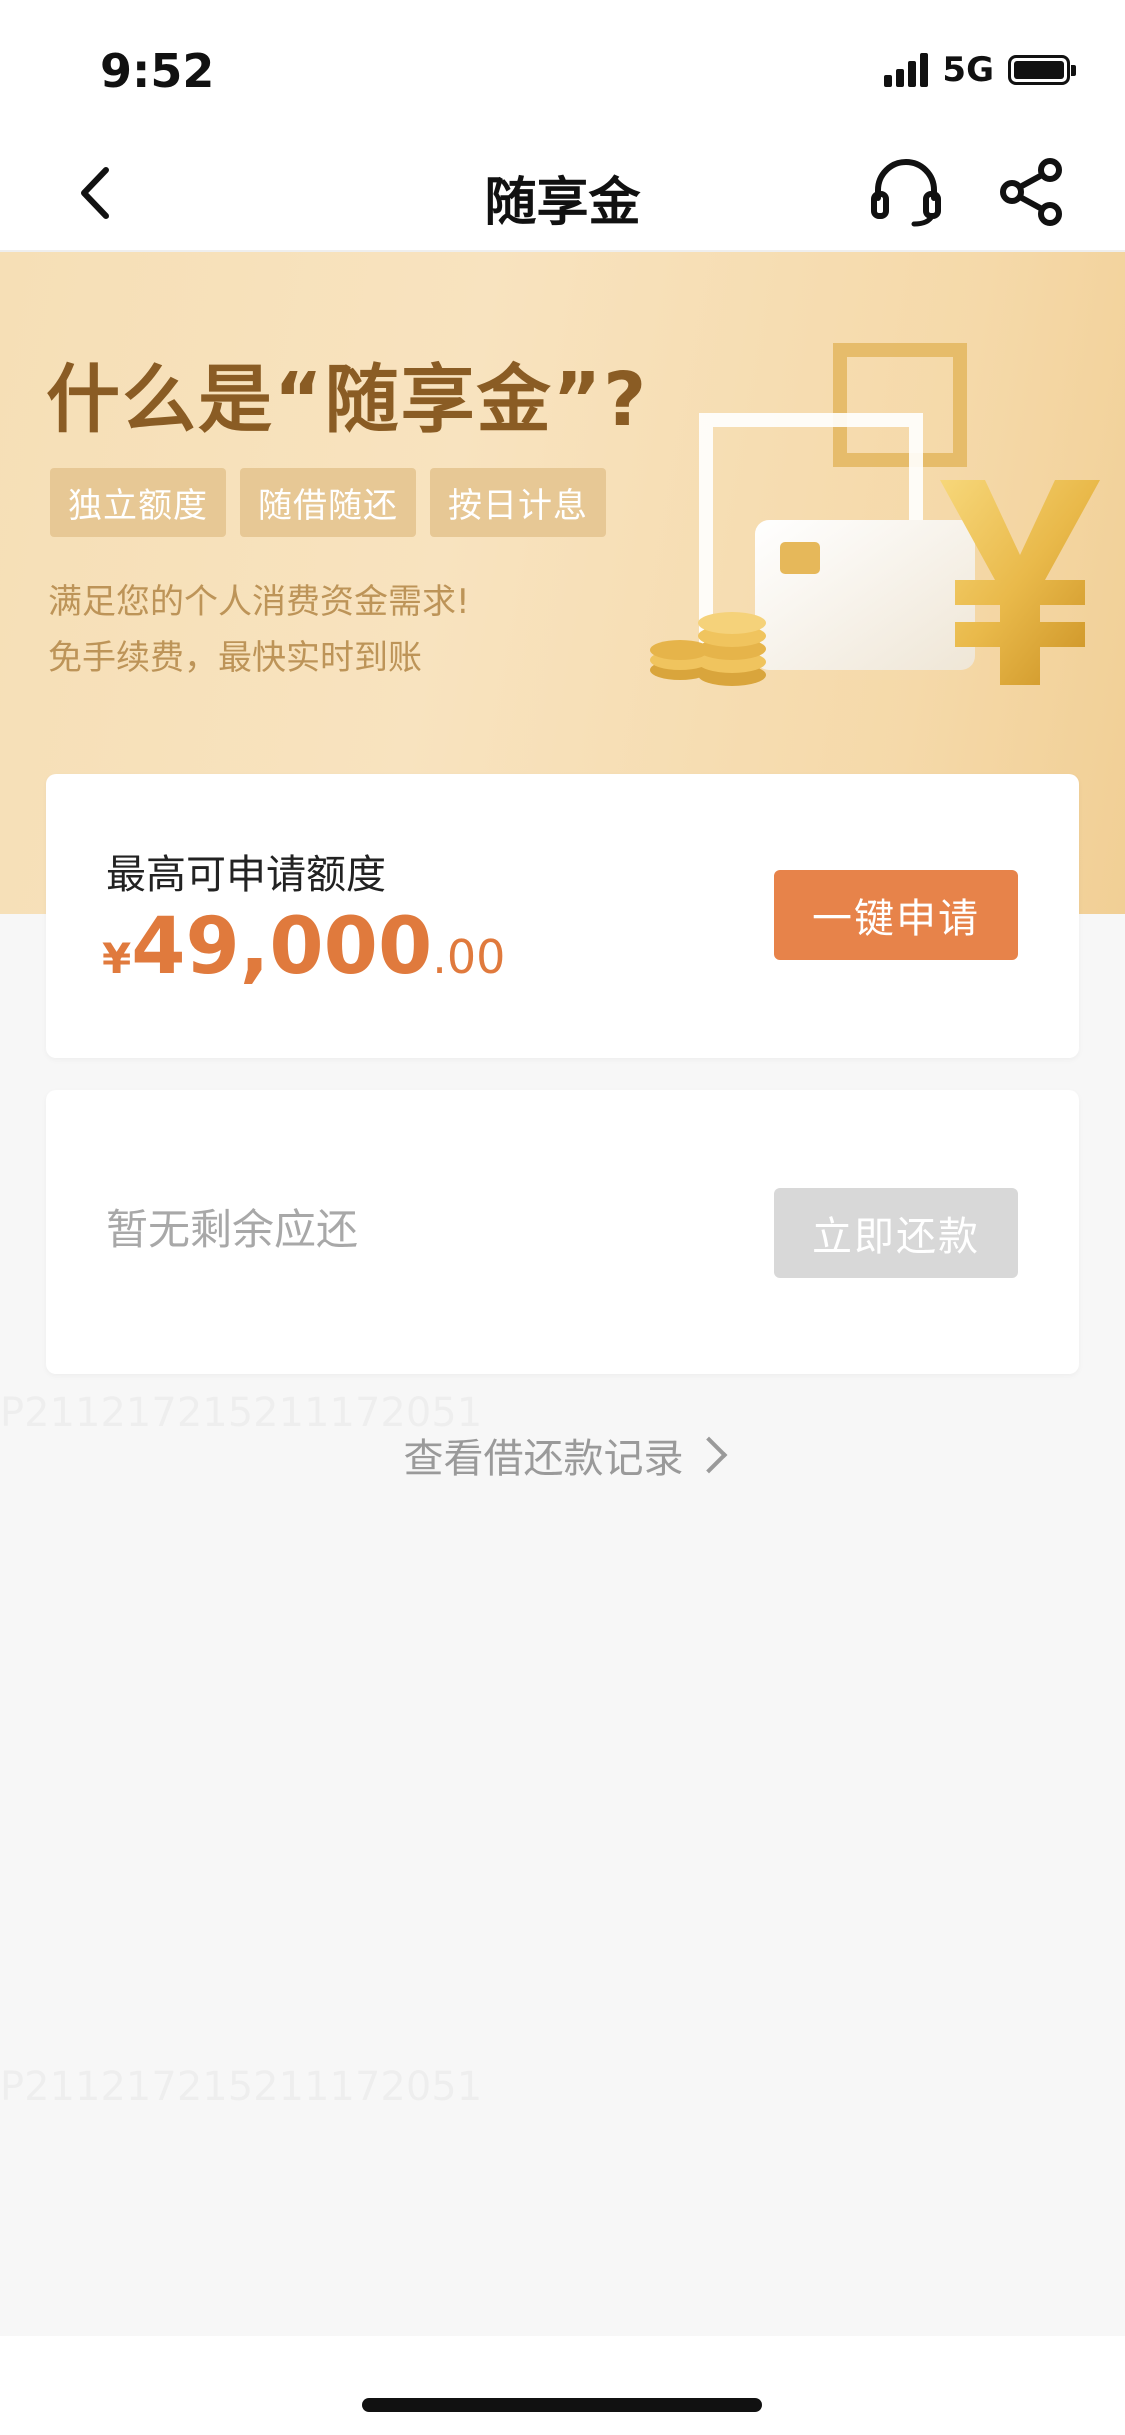  I want to click on amount-decimal: .00, so click(469, 957).